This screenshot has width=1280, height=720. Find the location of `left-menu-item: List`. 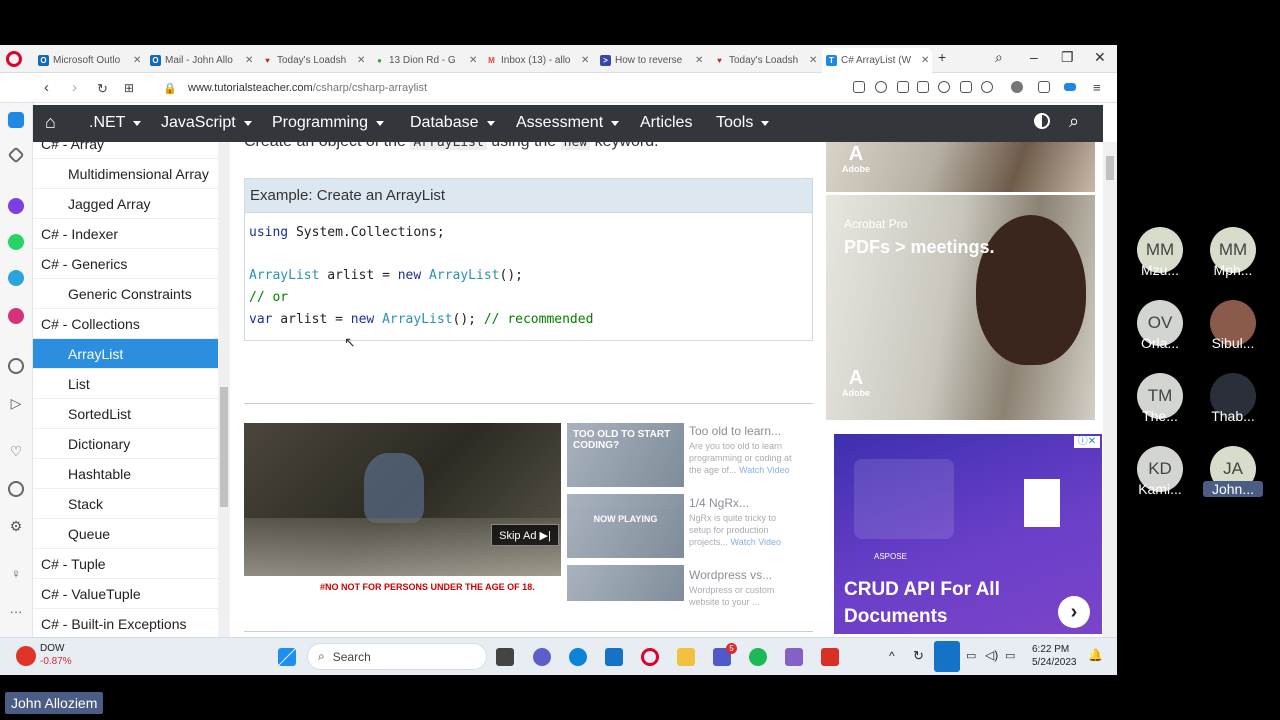

left-menu-item: List is located at coordinates (125, 384).